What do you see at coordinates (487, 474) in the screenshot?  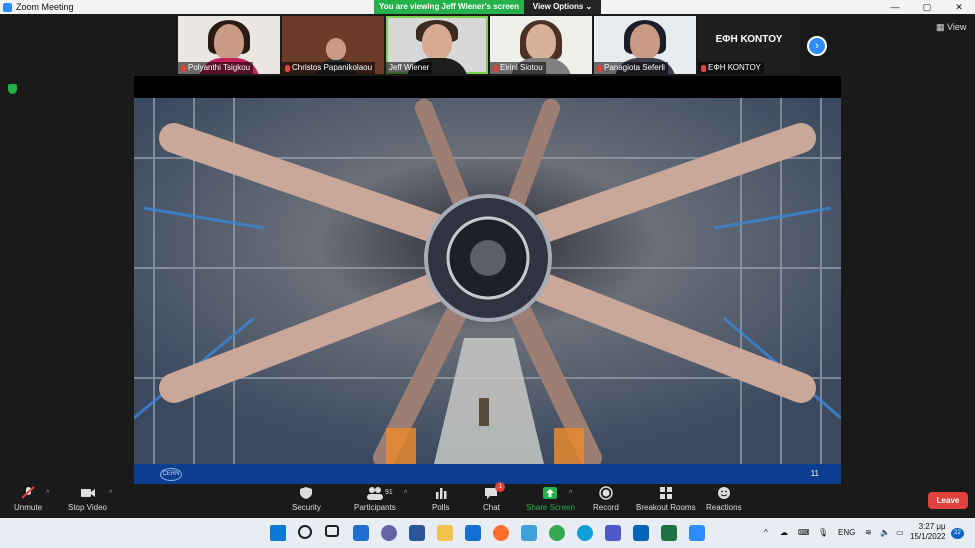 I see `slide-footer: CERN 11` at bounding box center [487, 474].